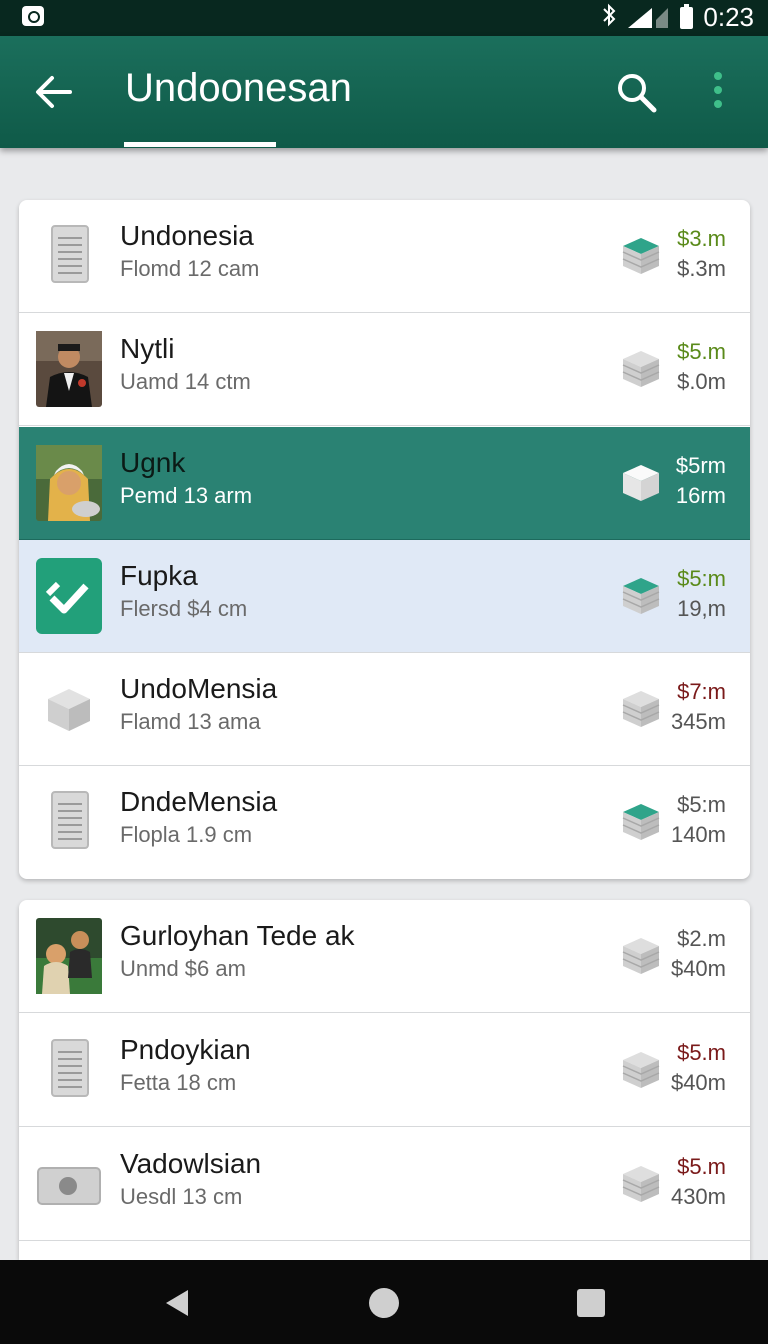 The height and width of the screenshot is (1344, 768). I want to click on list-item: Nytli Uamd 14 ctm $5.m $.0m, so click(384, 369).